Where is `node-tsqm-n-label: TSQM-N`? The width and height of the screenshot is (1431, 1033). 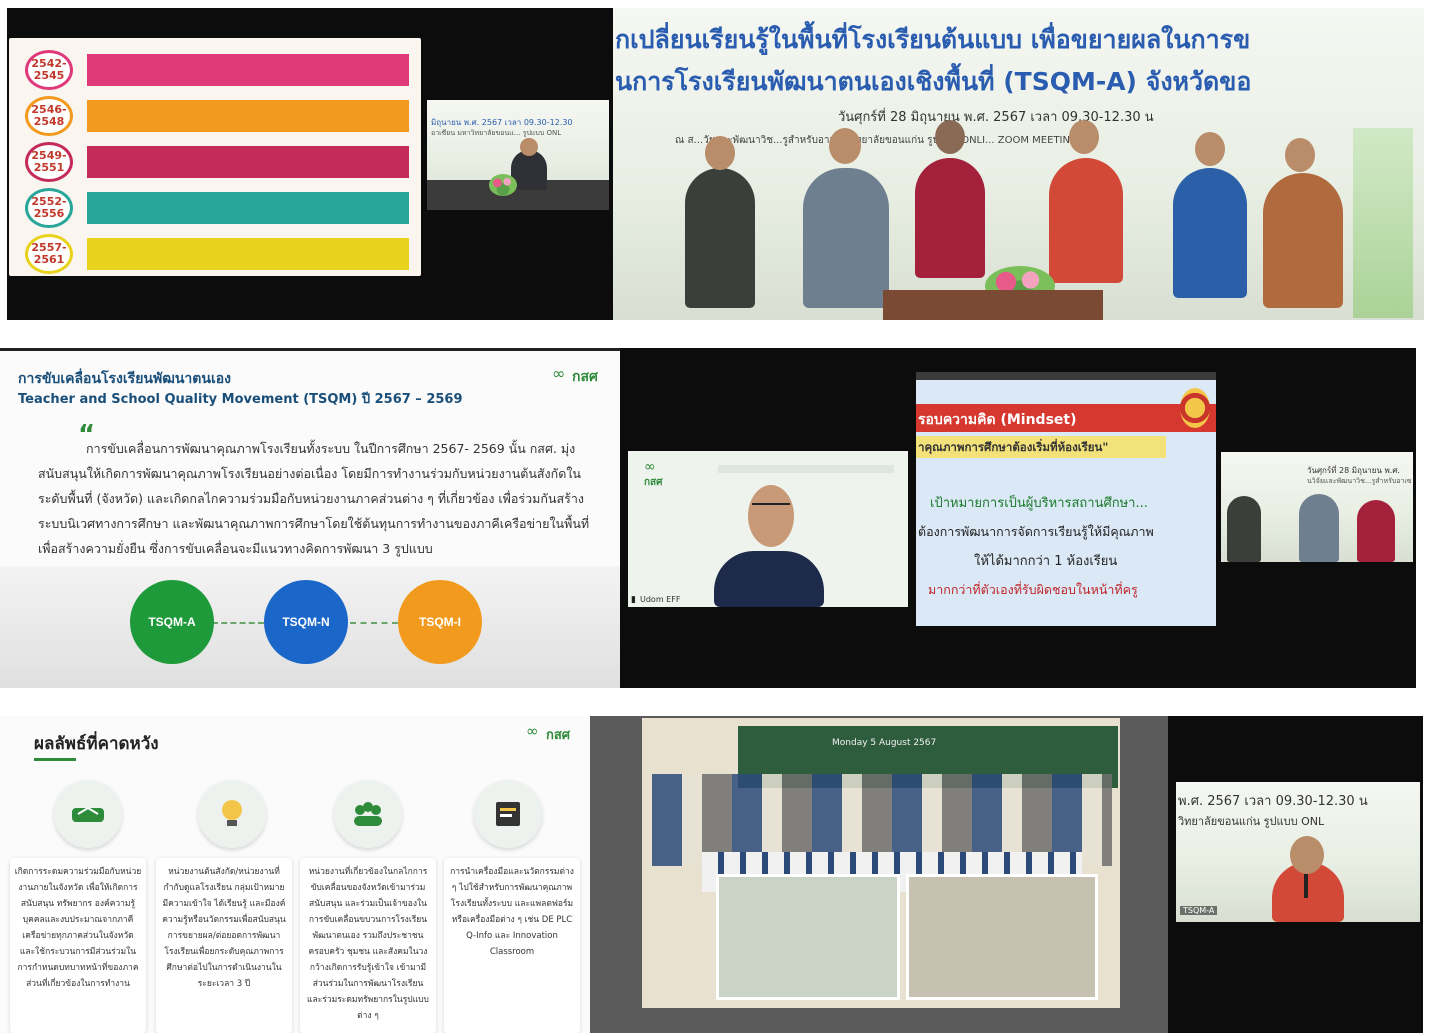 node-tsqm-n-label: TSQM-N is located at coordinates (306, 622).